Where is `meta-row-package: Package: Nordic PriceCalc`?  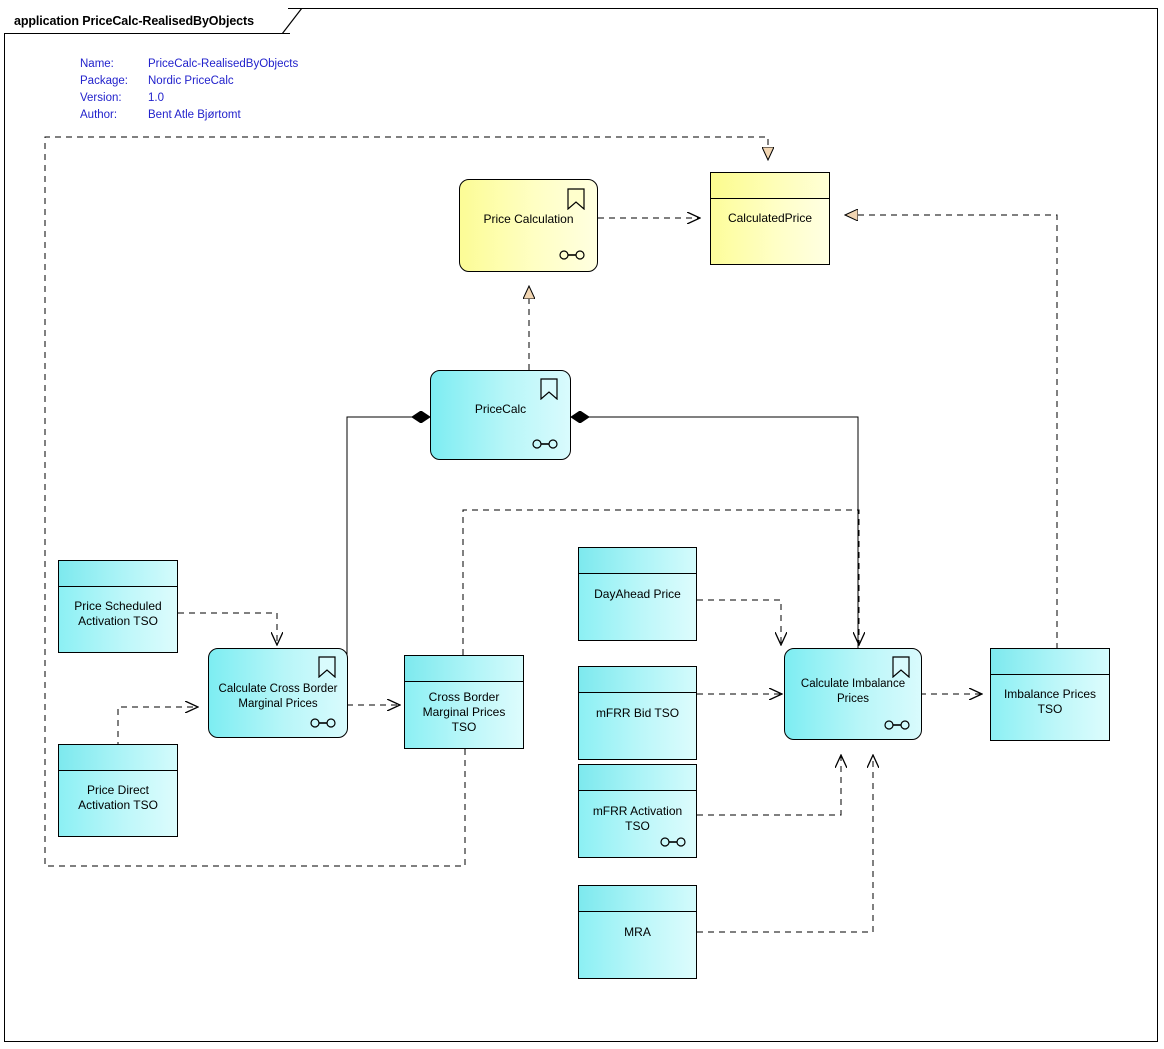 meta-row-package: Package: Nordic PriceCalc is located at coordinates (189, 81).